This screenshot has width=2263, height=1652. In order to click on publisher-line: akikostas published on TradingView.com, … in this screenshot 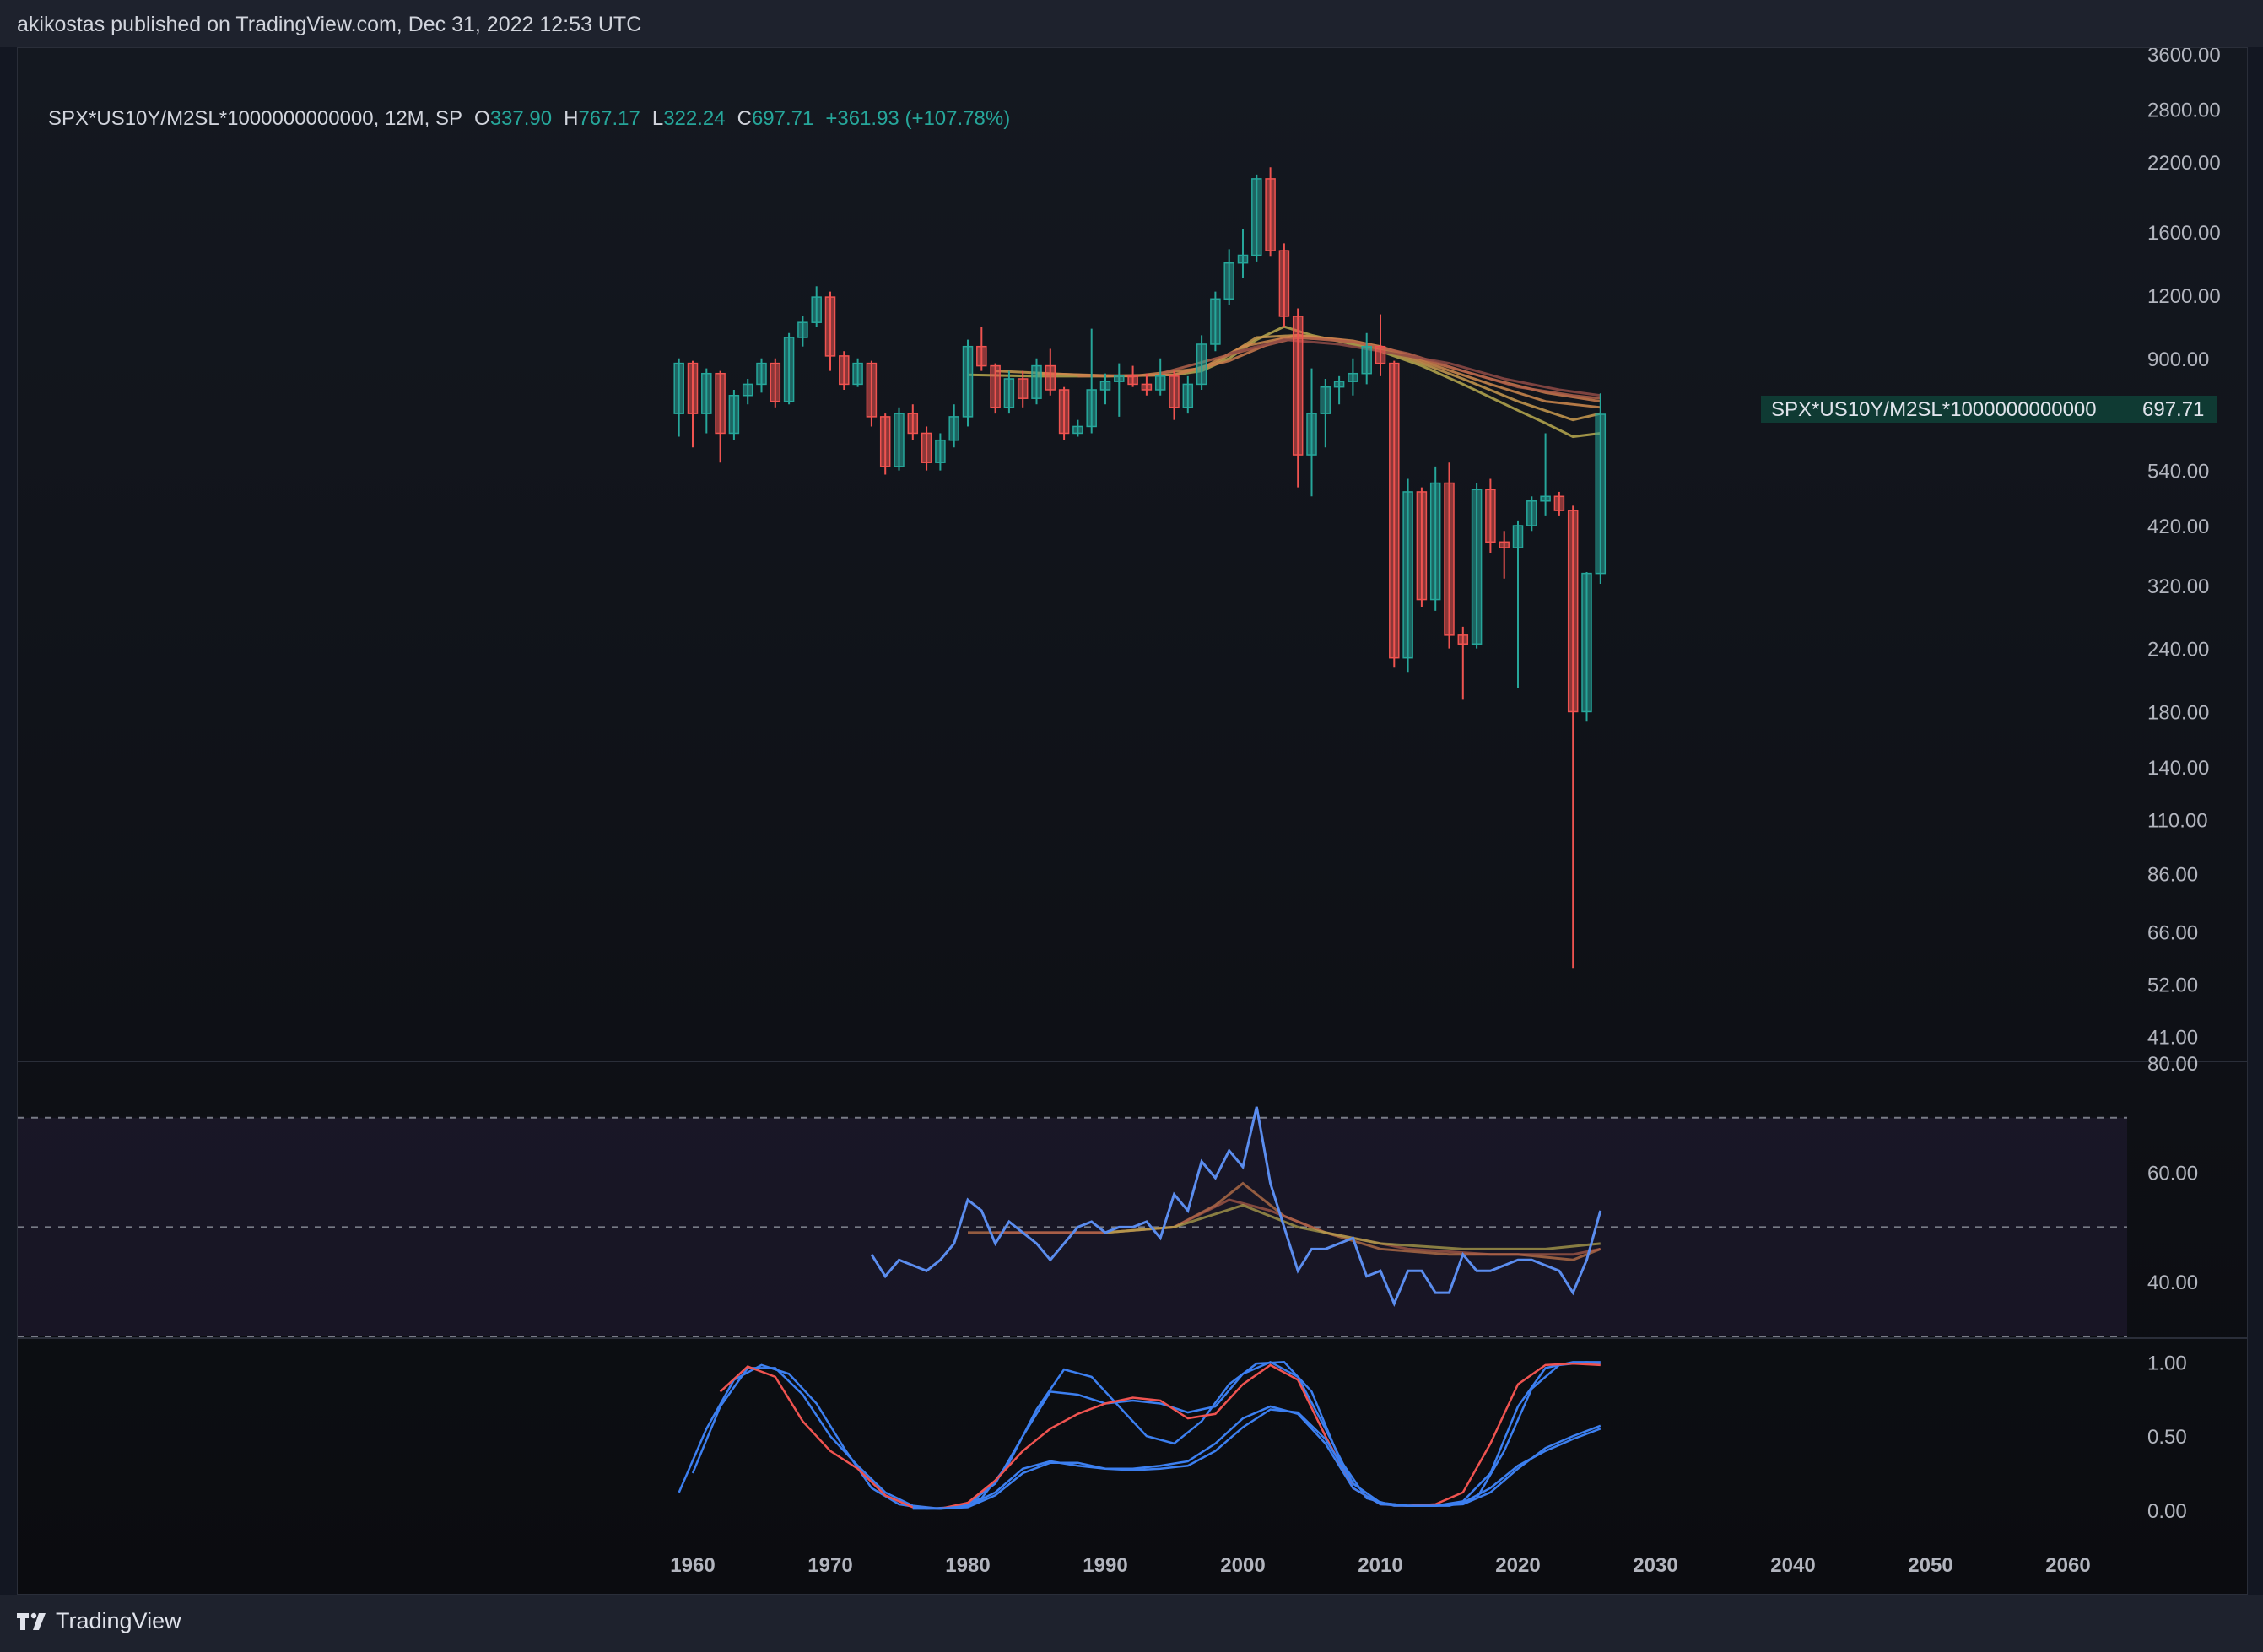, I will do `click(329, 24)`.